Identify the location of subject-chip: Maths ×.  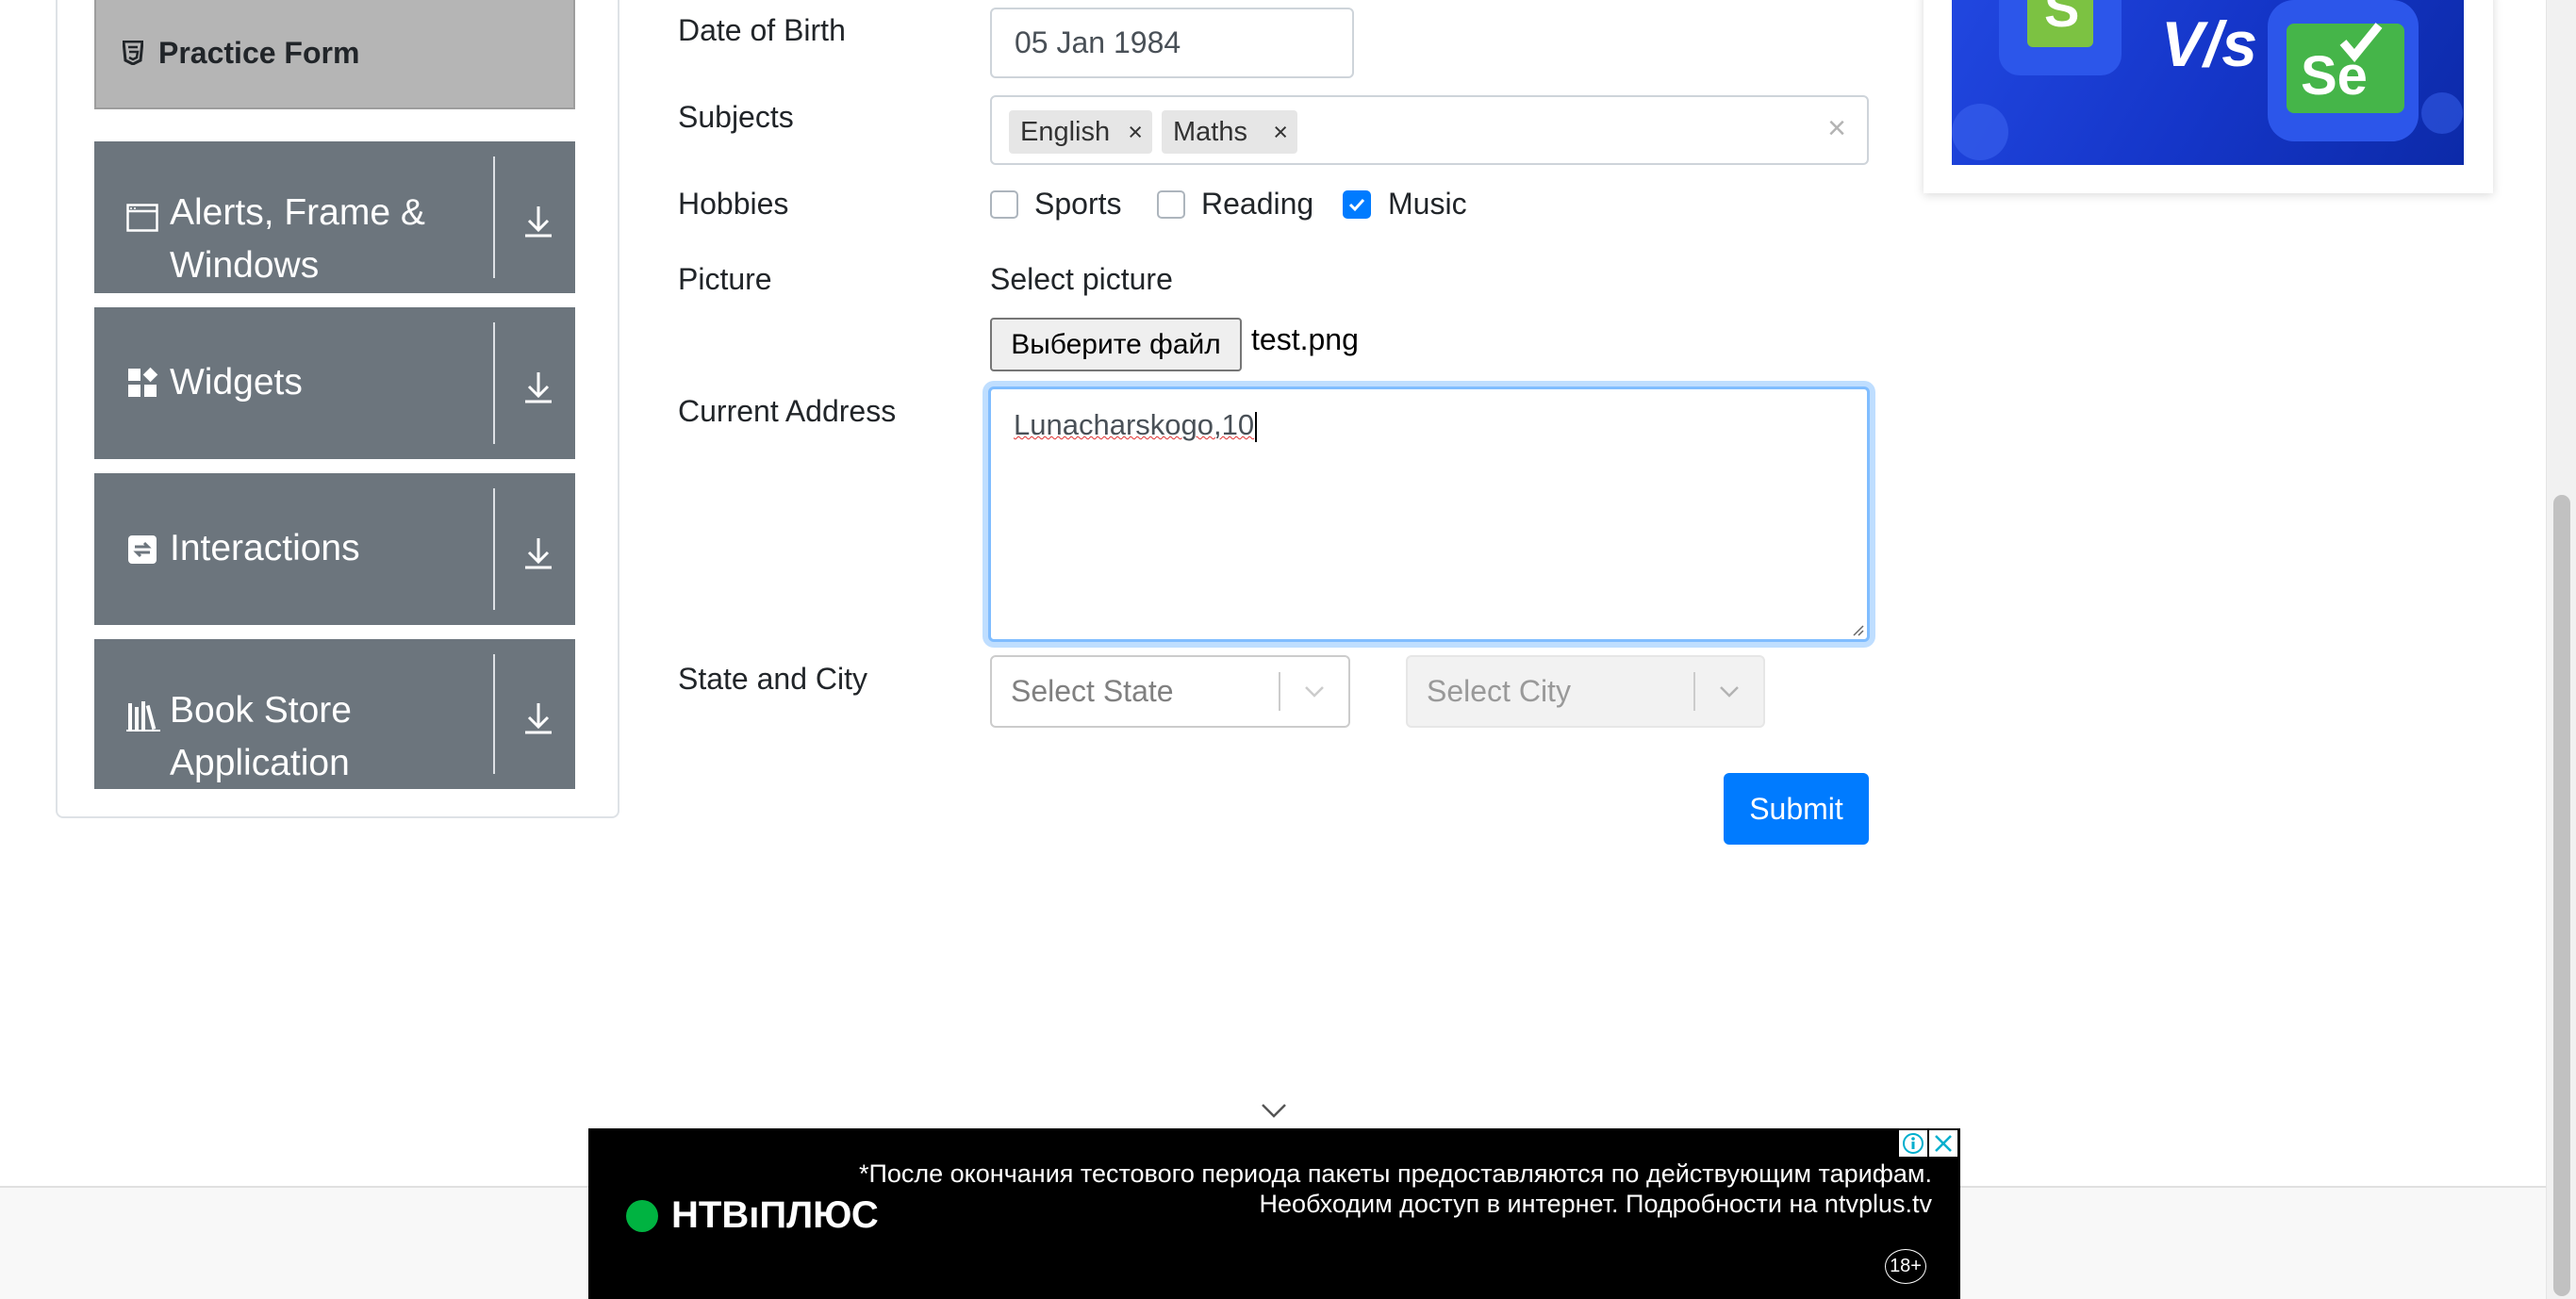
(1229, 132).